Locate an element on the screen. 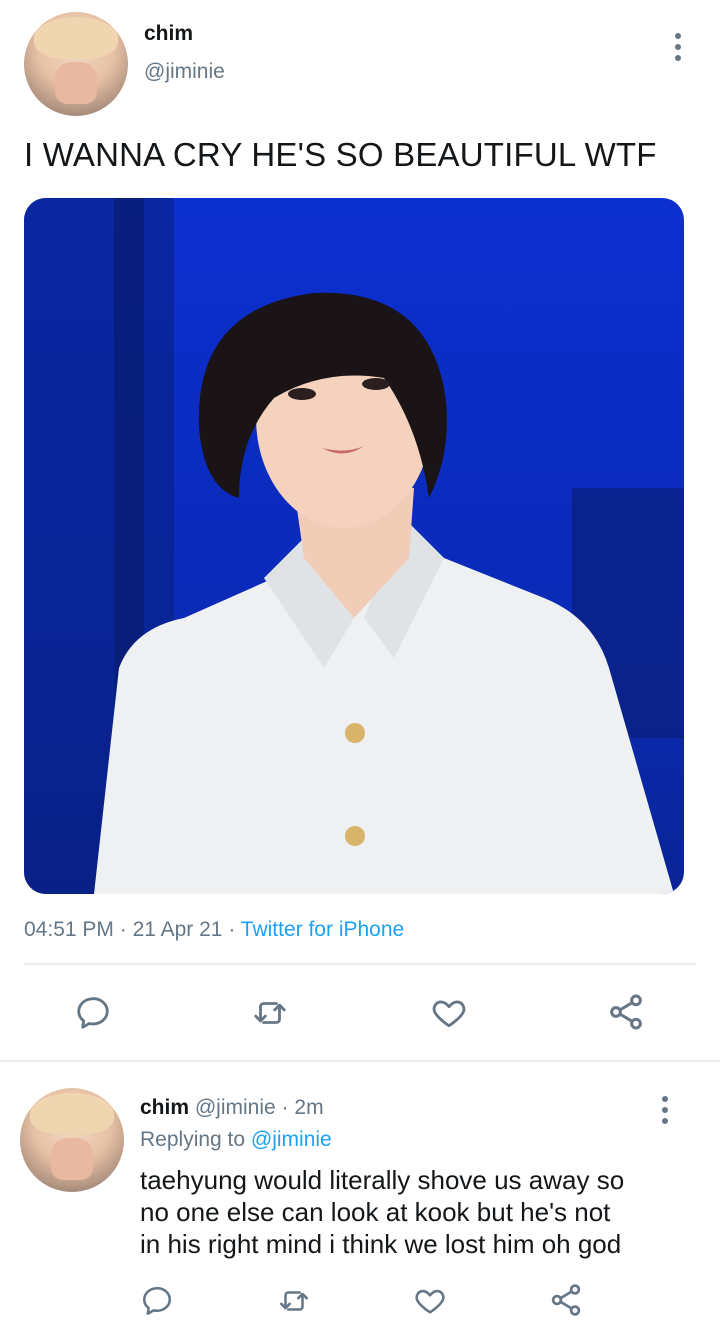 The image size is (720, 1326). author-handle: @jiminie is located at coordinates (184, 72).